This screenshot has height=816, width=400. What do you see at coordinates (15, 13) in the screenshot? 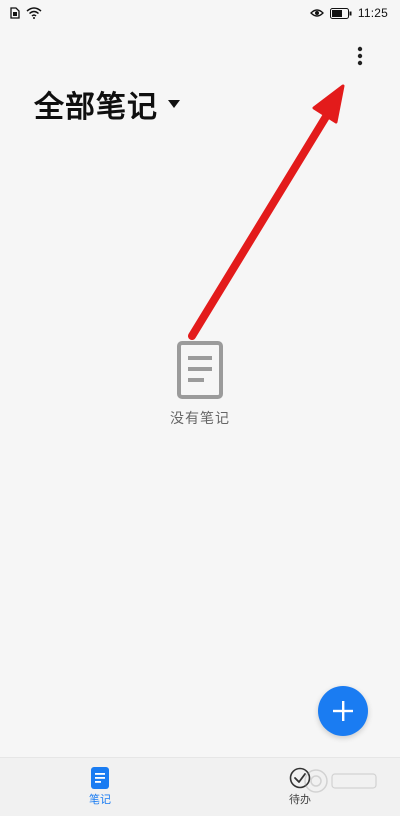
I see `sim-card-icon` at bounding box center [15, 13].